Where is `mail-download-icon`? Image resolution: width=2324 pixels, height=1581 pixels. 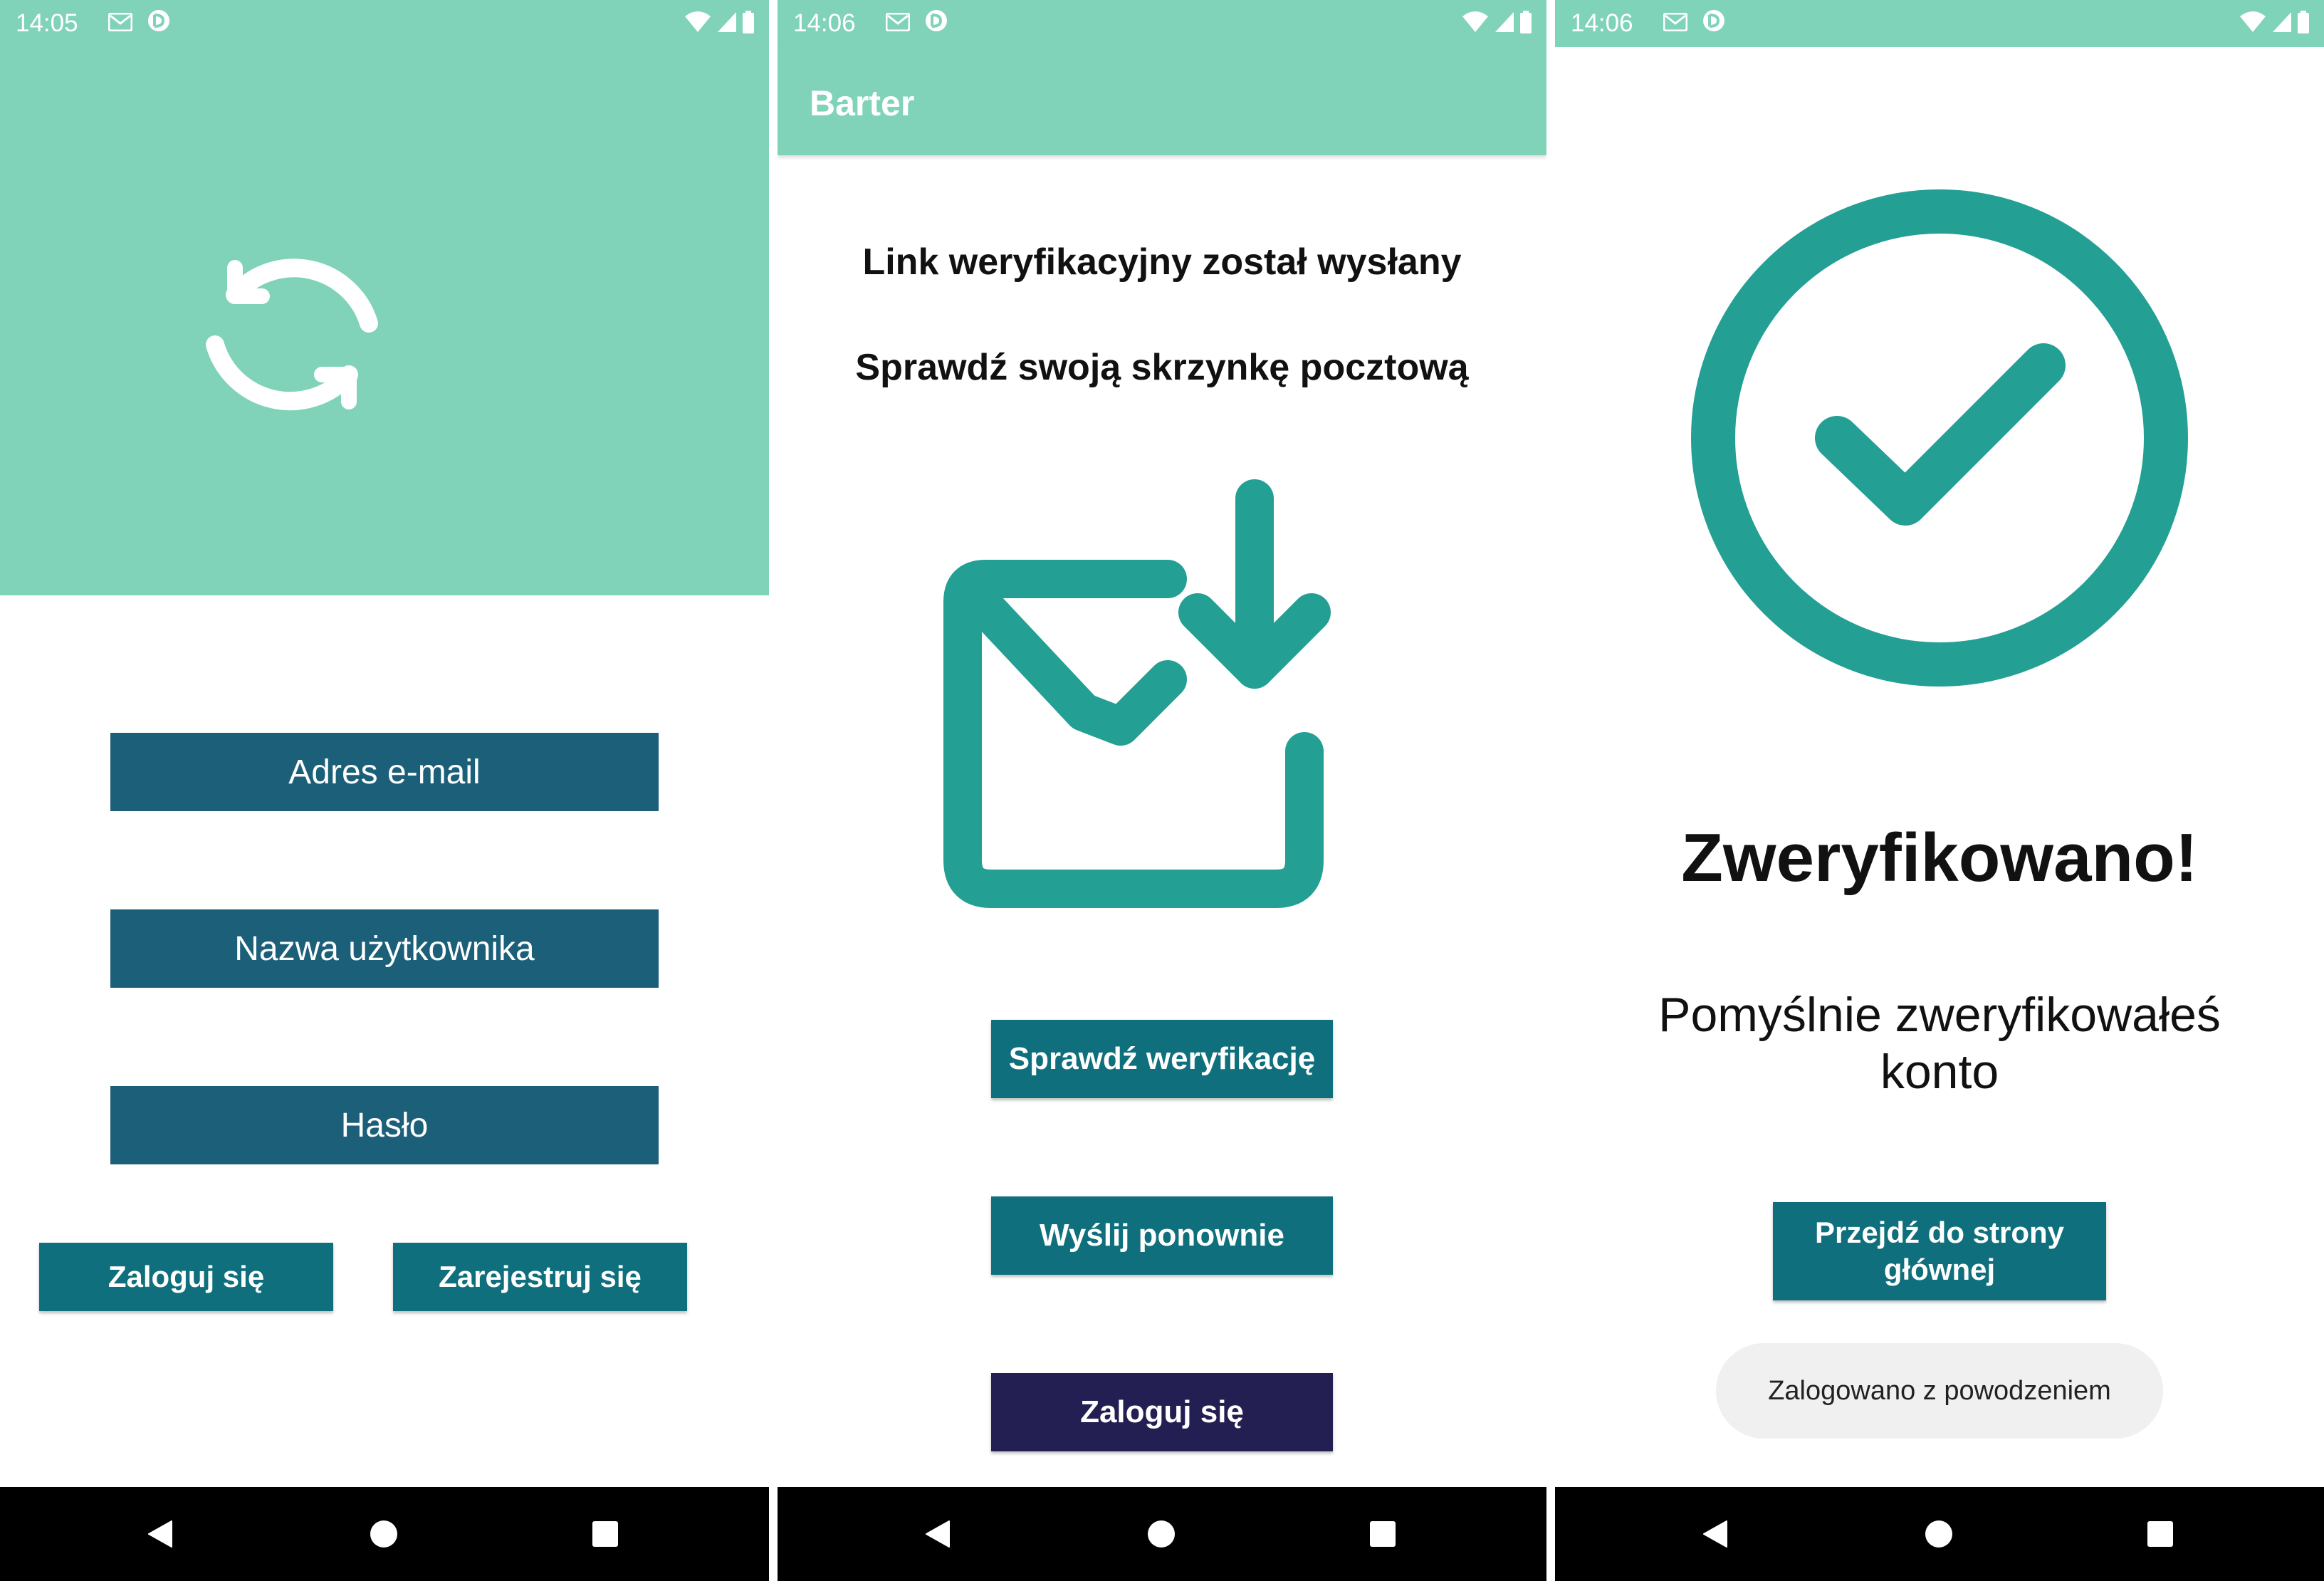 mail-download-icon is located at coordinates (1137, 693).